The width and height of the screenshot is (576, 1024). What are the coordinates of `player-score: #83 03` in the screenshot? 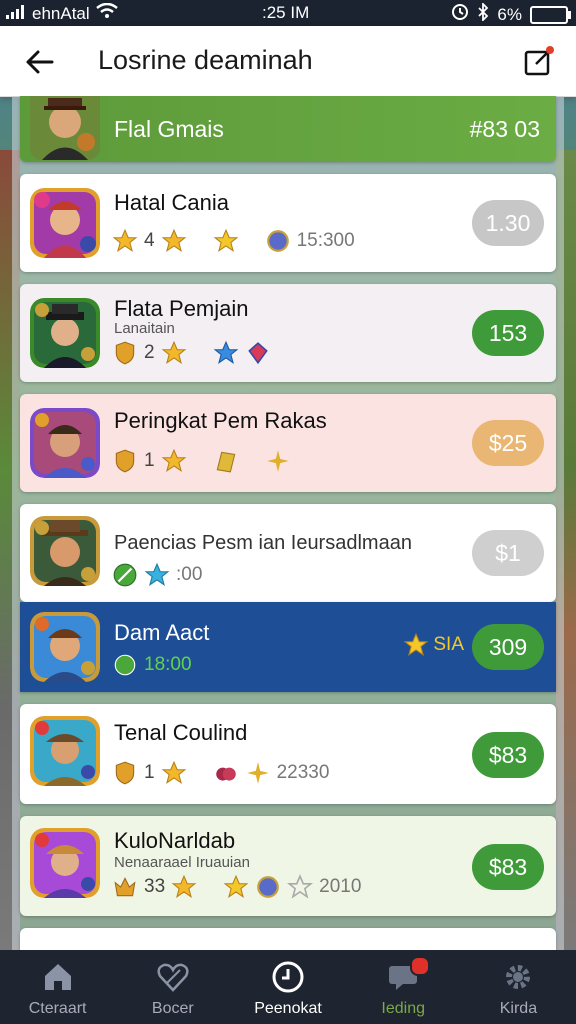 It's located at (504, 129).